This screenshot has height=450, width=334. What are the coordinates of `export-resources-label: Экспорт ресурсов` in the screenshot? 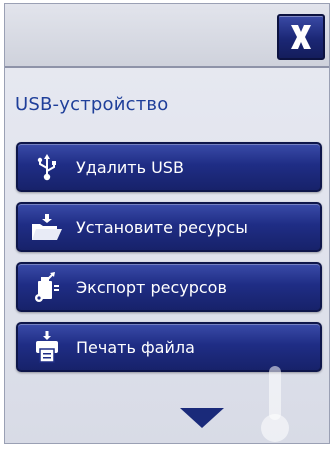 It's located at (151, 287).